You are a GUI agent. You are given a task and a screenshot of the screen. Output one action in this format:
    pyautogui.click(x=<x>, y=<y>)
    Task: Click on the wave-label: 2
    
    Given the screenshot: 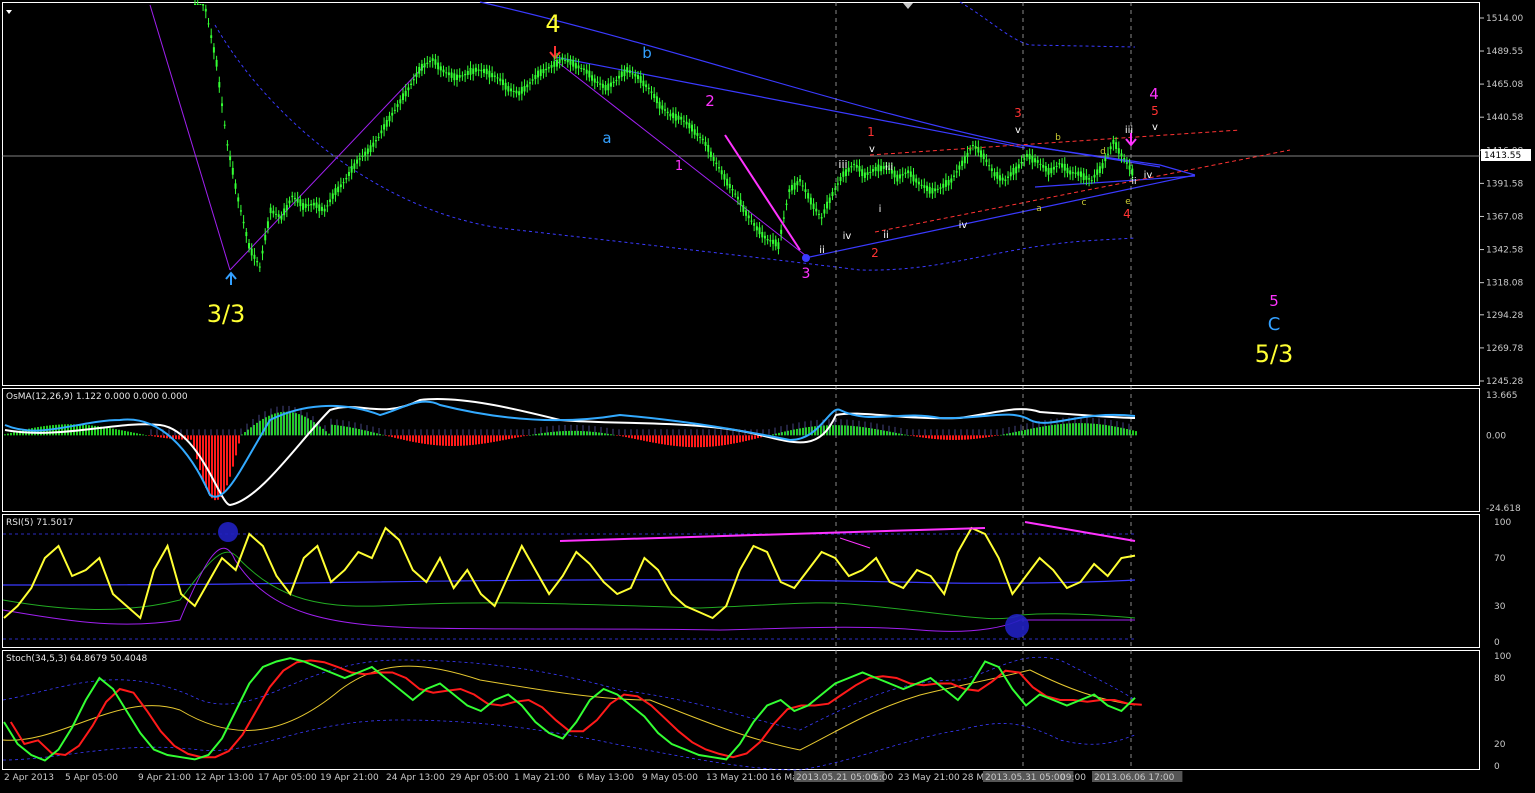 What is the action you would take?
    pyautogui.click(x=710, y=101)
    